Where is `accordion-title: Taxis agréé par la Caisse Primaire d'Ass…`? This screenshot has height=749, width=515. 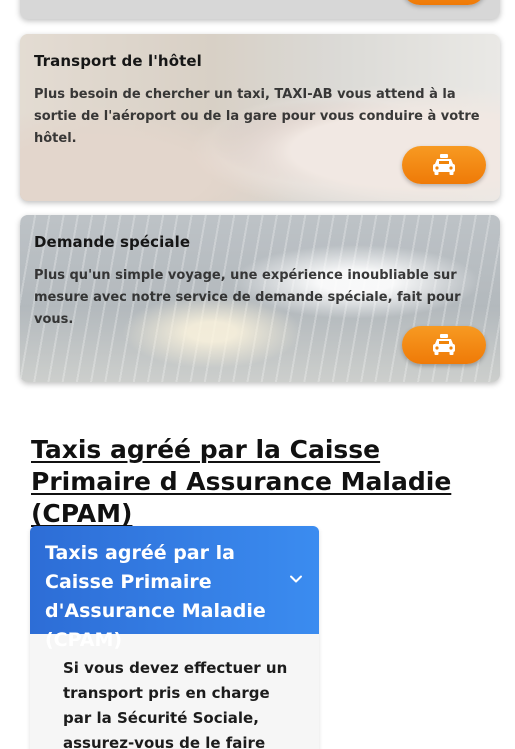 accordion-title: Taxis agréé par la Caisse Primaire d'Ass… is located at coordinates (155, 596).